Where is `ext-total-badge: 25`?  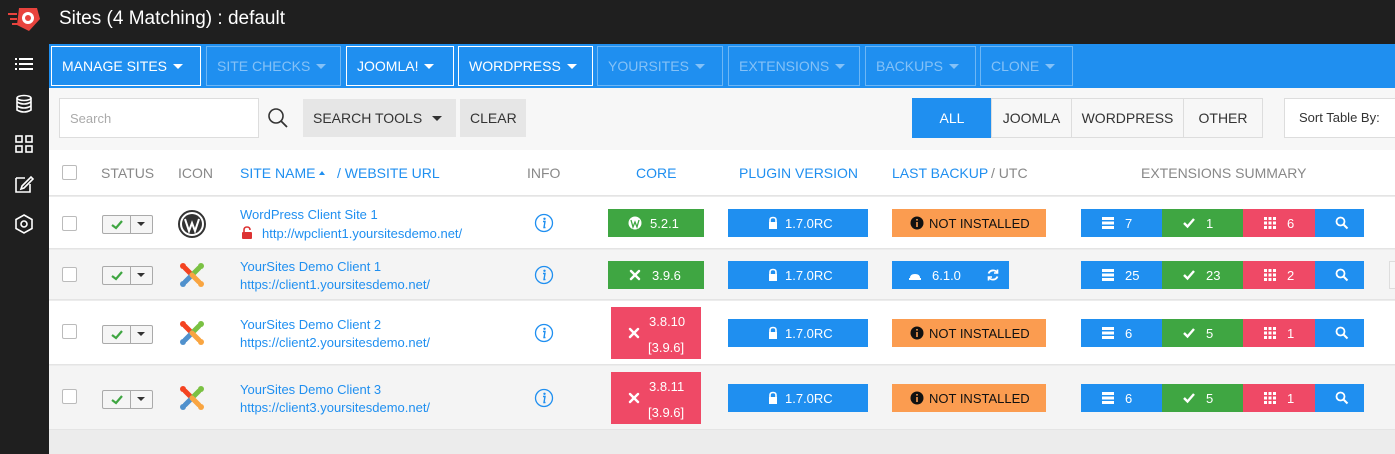
ext-total-badge: 25 is located at coordinates (1121, 275).